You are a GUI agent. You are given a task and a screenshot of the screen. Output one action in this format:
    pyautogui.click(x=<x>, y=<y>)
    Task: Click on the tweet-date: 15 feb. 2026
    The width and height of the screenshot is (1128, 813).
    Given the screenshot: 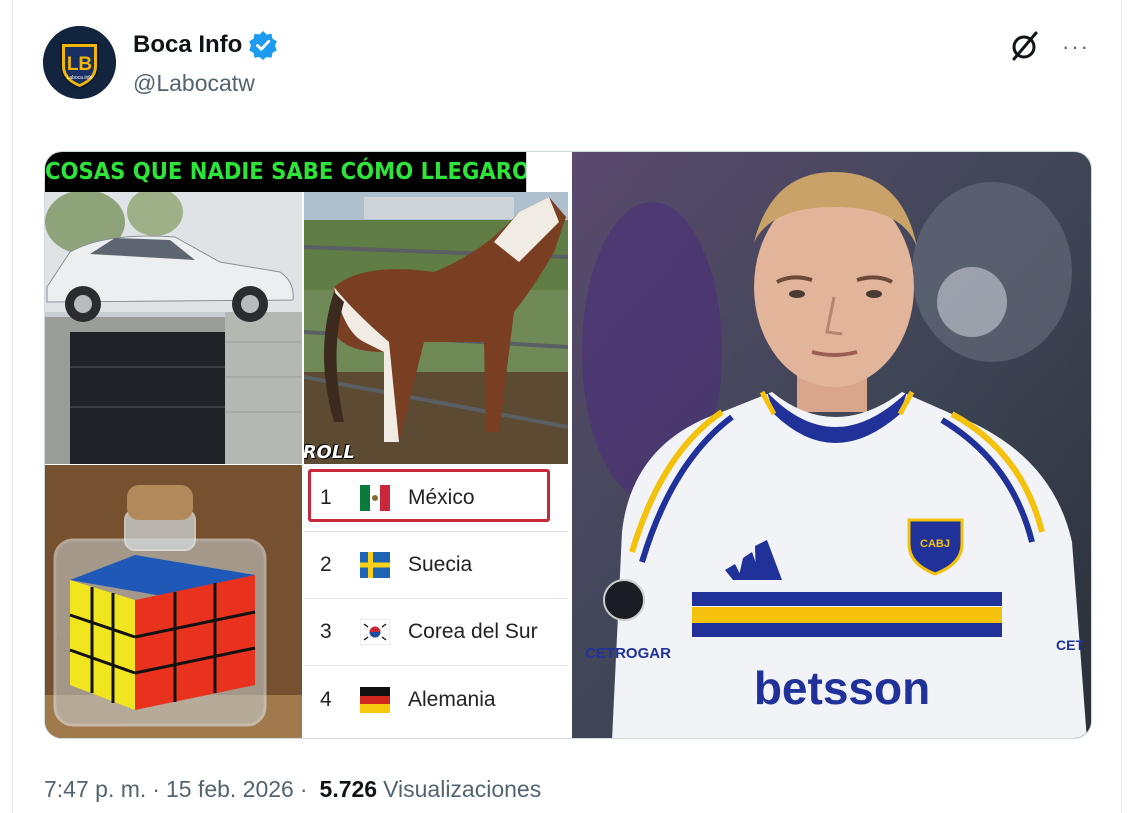 What is the action you would take?
    pyautogui.click(x=230, y=789)
    